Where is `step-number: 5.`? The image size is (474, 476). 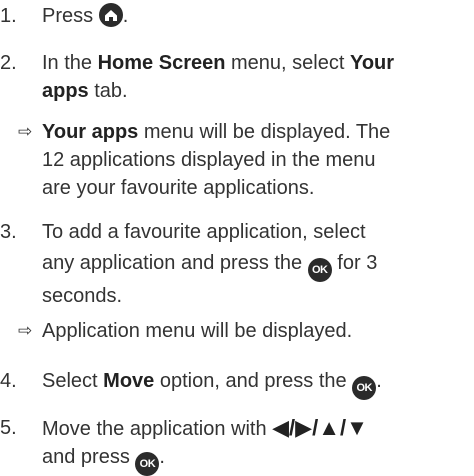
step-number: 5. is located at coordinates (8, 428).